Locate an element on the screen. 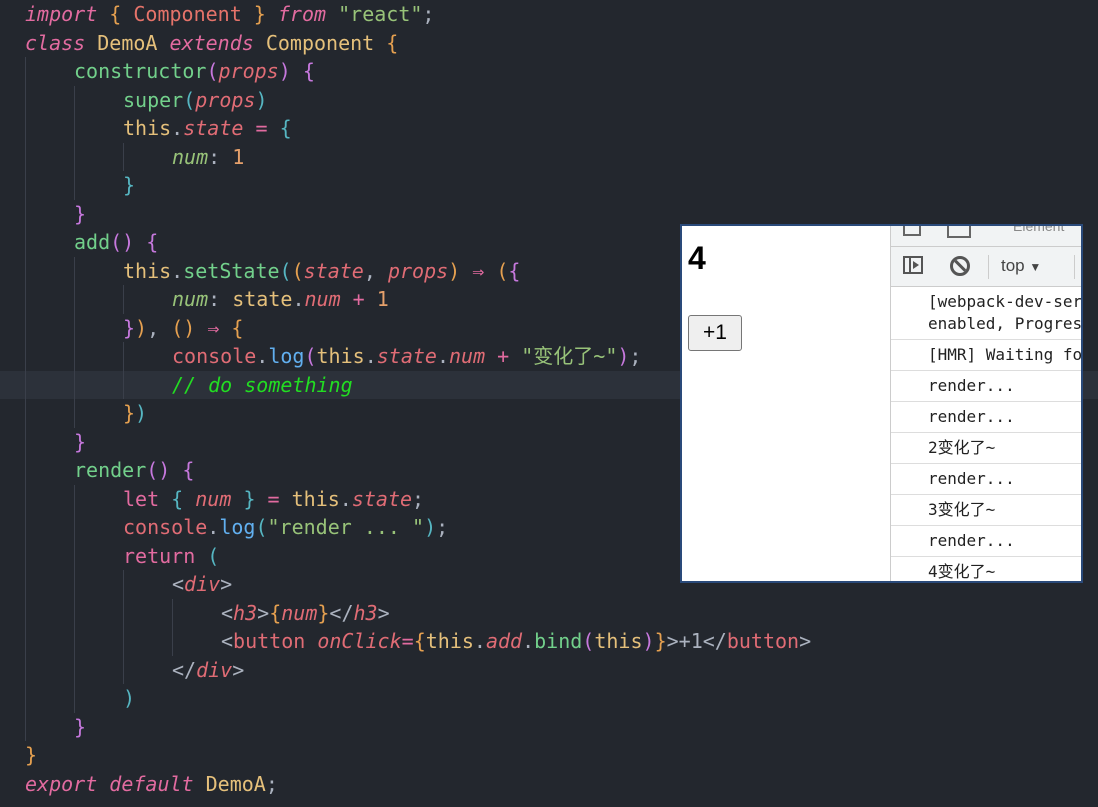 This screenshot has width=1098, height=807. clear-console-icon is located at coordinates (960, 266).